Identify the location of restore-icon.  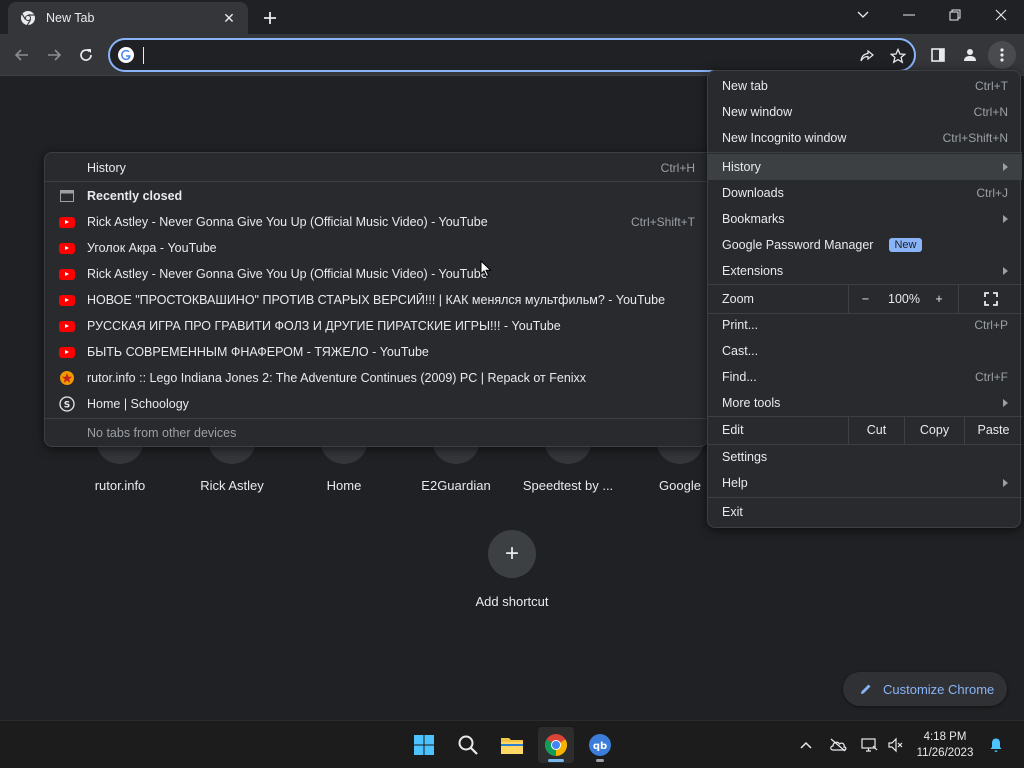
(955, 15).